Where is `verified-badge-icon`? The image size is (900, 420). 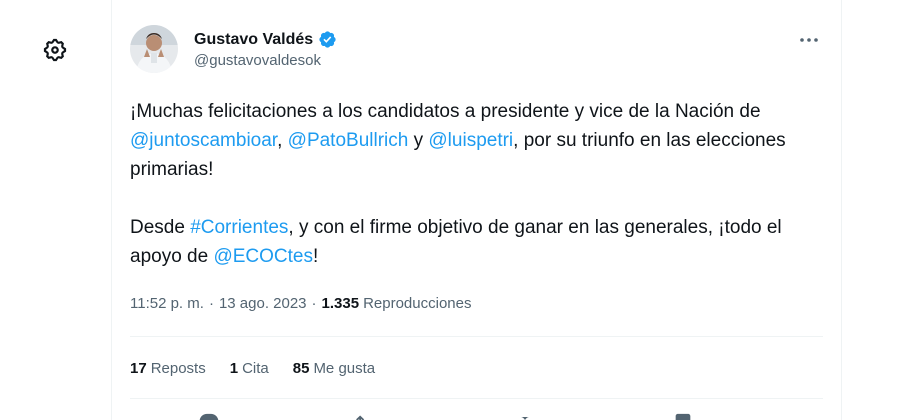
verified-badge-icon is located at coordinates (327, 39).